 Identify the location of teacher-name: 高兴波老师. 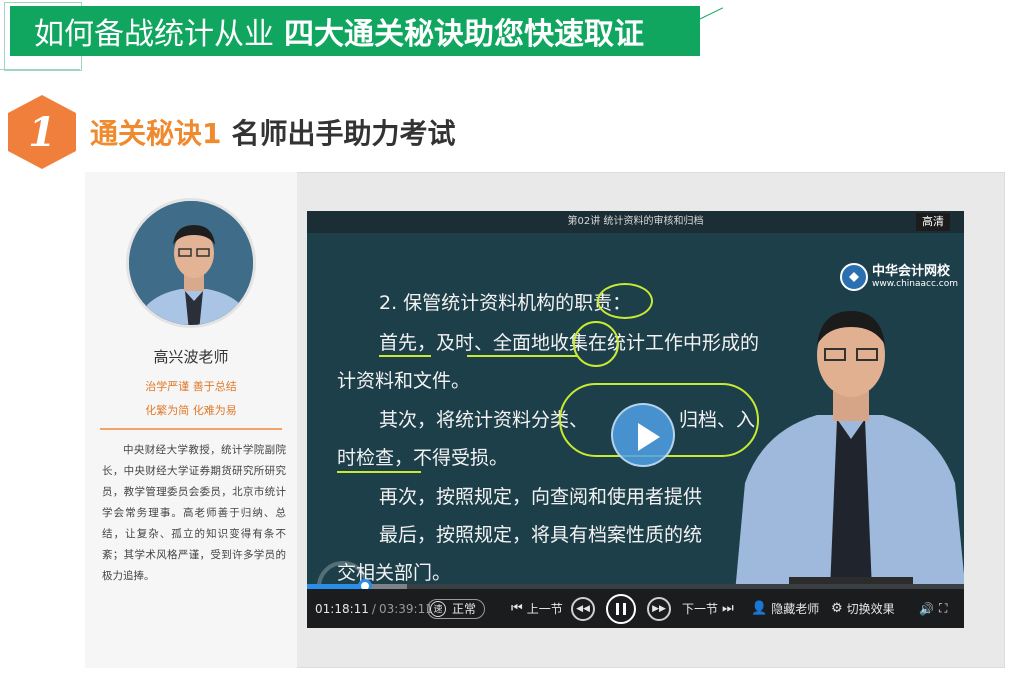
(191, 357).